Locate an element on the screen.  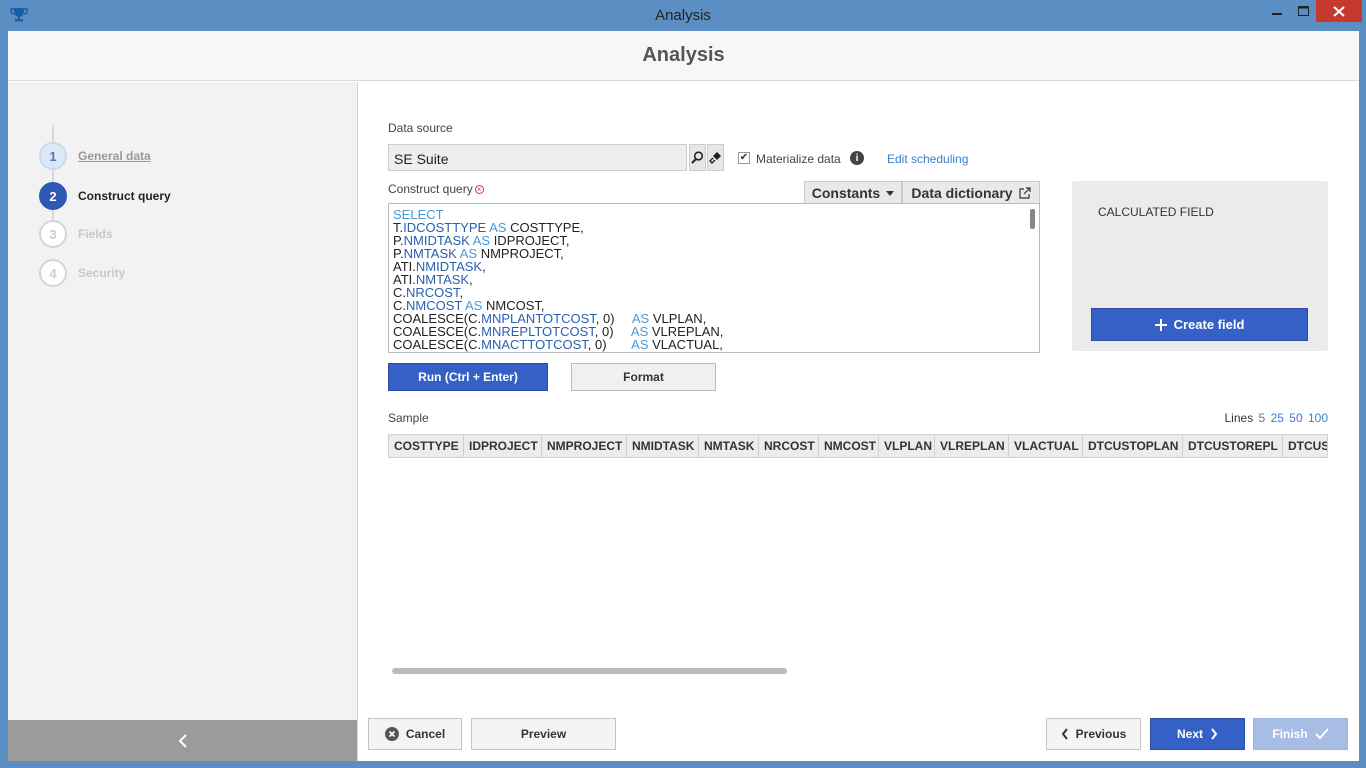
clear-datasource-button is located at coordinates (715, 157).